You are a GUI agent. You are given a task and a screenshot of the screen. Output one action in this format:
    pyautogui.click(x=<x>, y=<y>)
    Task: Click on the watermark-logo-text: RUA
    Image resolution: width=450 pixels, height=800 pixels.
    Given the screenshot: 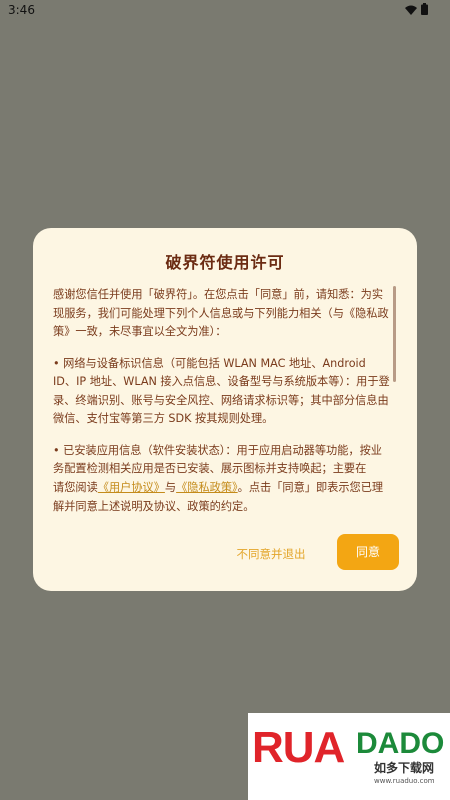 What is the action you would take?
    pyautogui.click(x=298, y=747)
    